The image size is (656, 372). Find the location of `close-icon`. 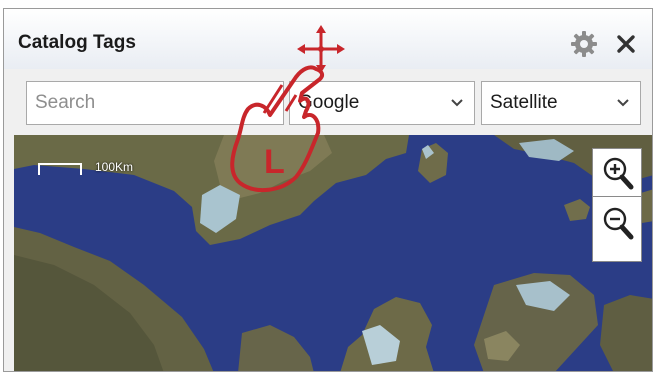

close-icon is located at coordinates (626, 44).